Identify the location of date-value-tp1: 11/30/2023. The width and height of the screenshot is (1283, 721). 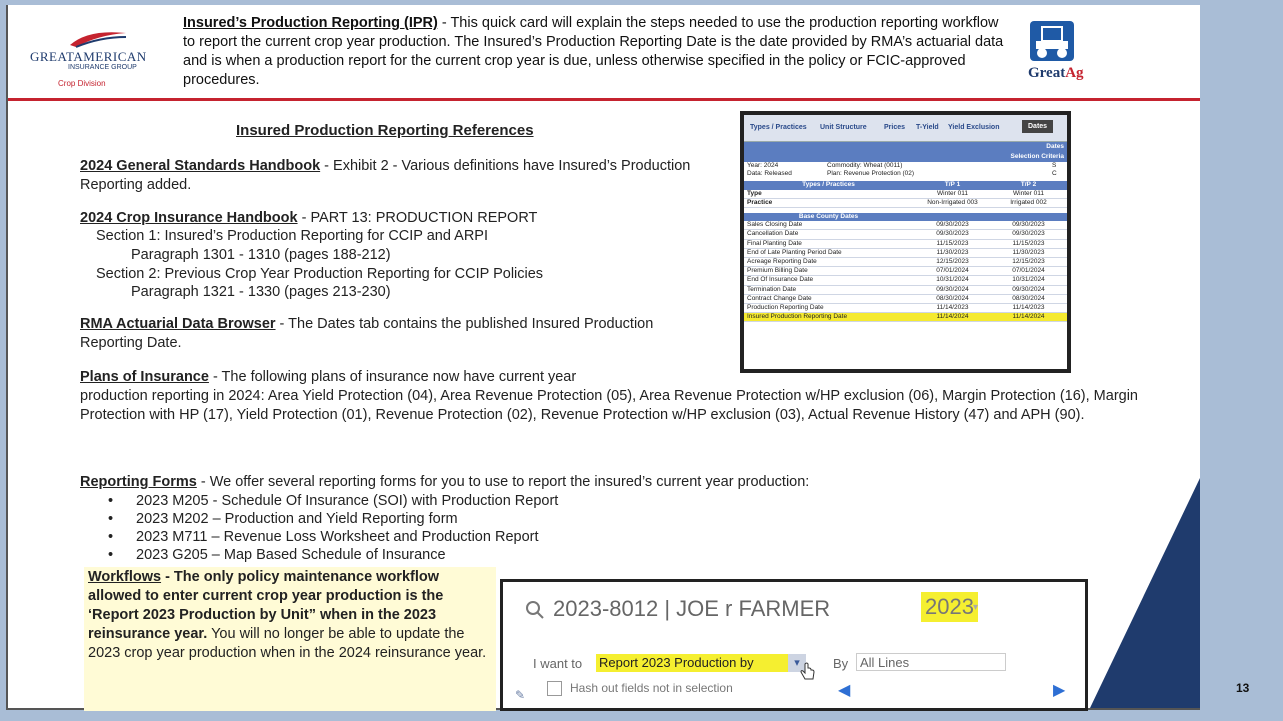
(952, 252).